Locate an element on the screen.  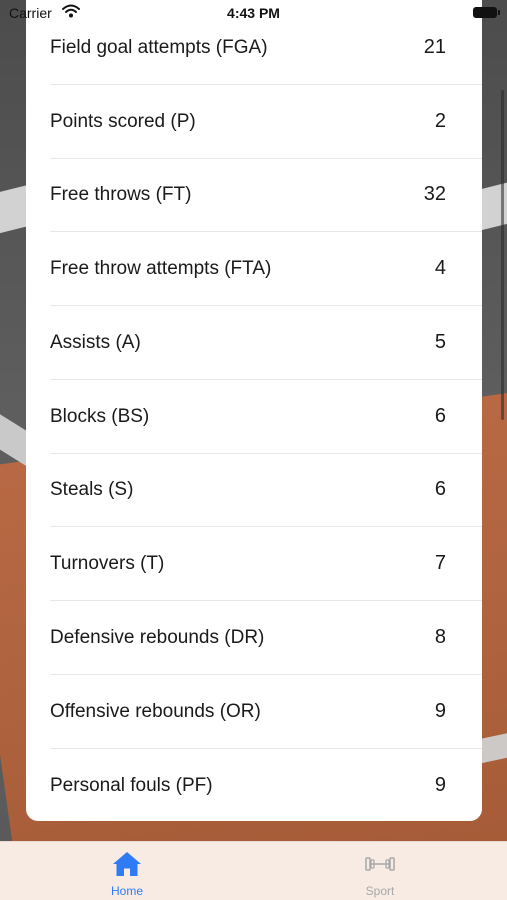
stat-value: 4 is located at coordinates (440, 268).